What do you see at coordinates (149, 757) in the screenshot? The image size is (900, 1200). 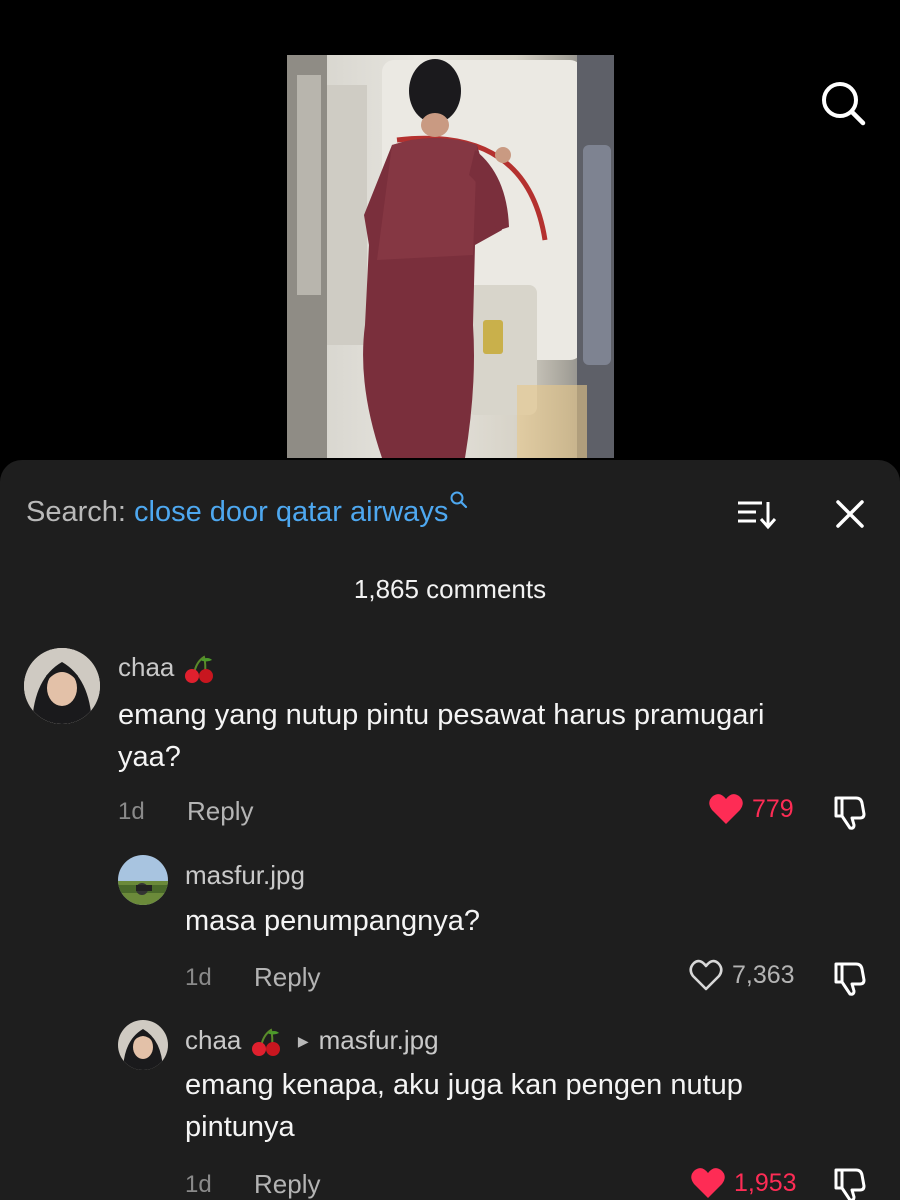 I see `comment-text-line: yaa?` at bounding box center [149, 757].